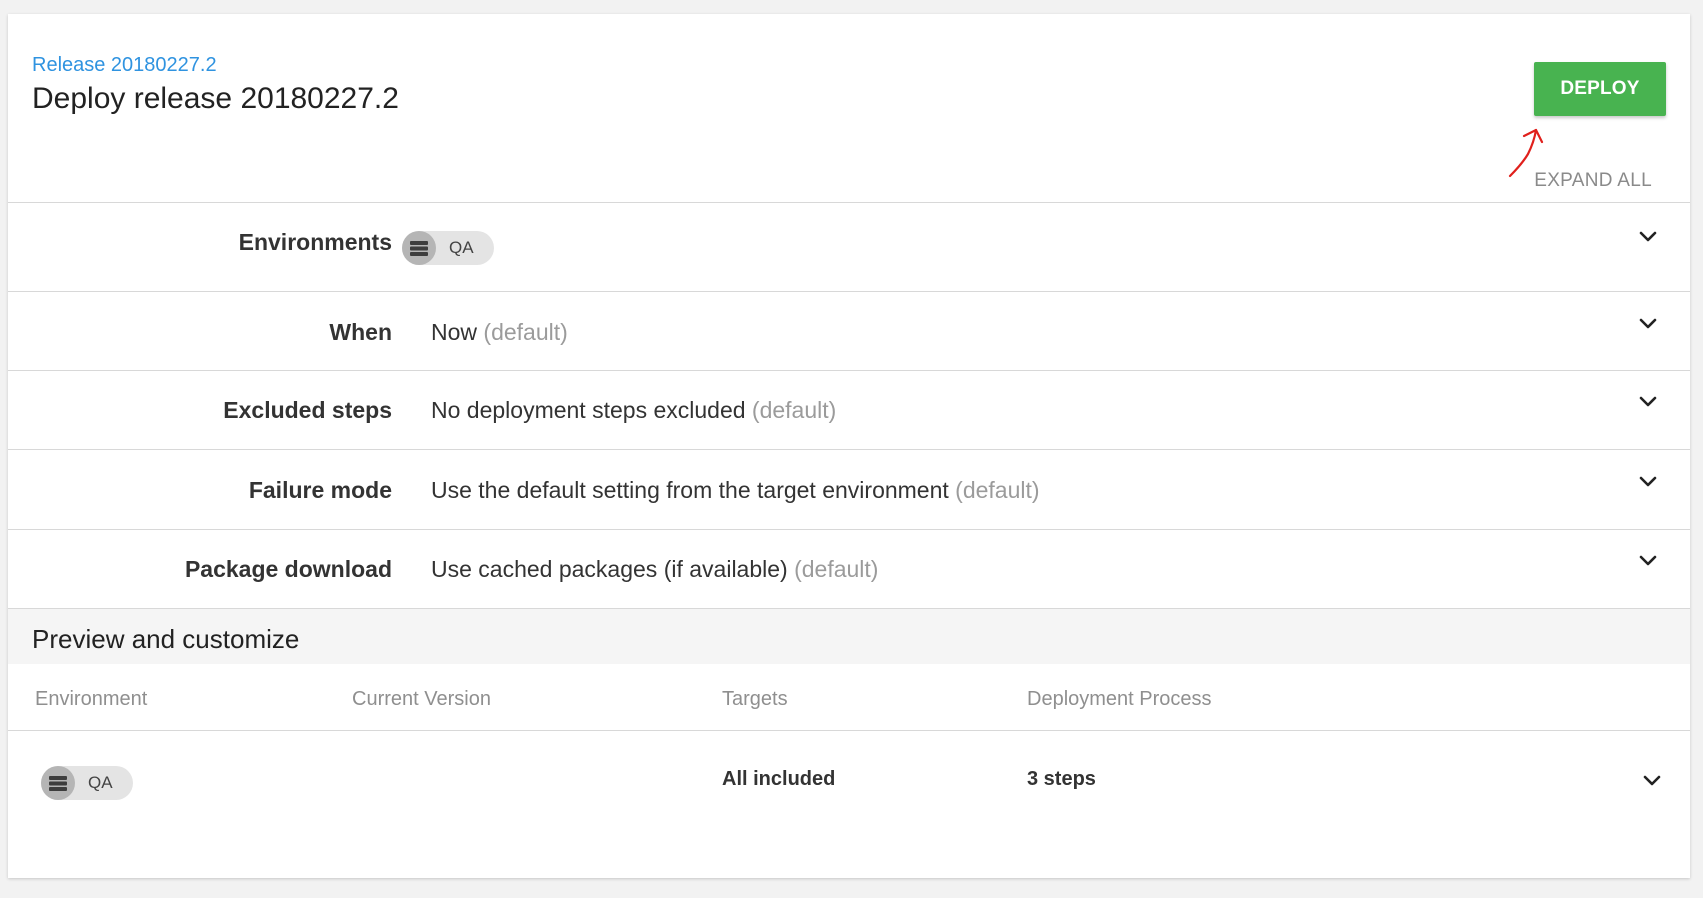 The image size is (1703, 898). I want to click on option-value-text: Use cached packages (if available), so click(609, 569).